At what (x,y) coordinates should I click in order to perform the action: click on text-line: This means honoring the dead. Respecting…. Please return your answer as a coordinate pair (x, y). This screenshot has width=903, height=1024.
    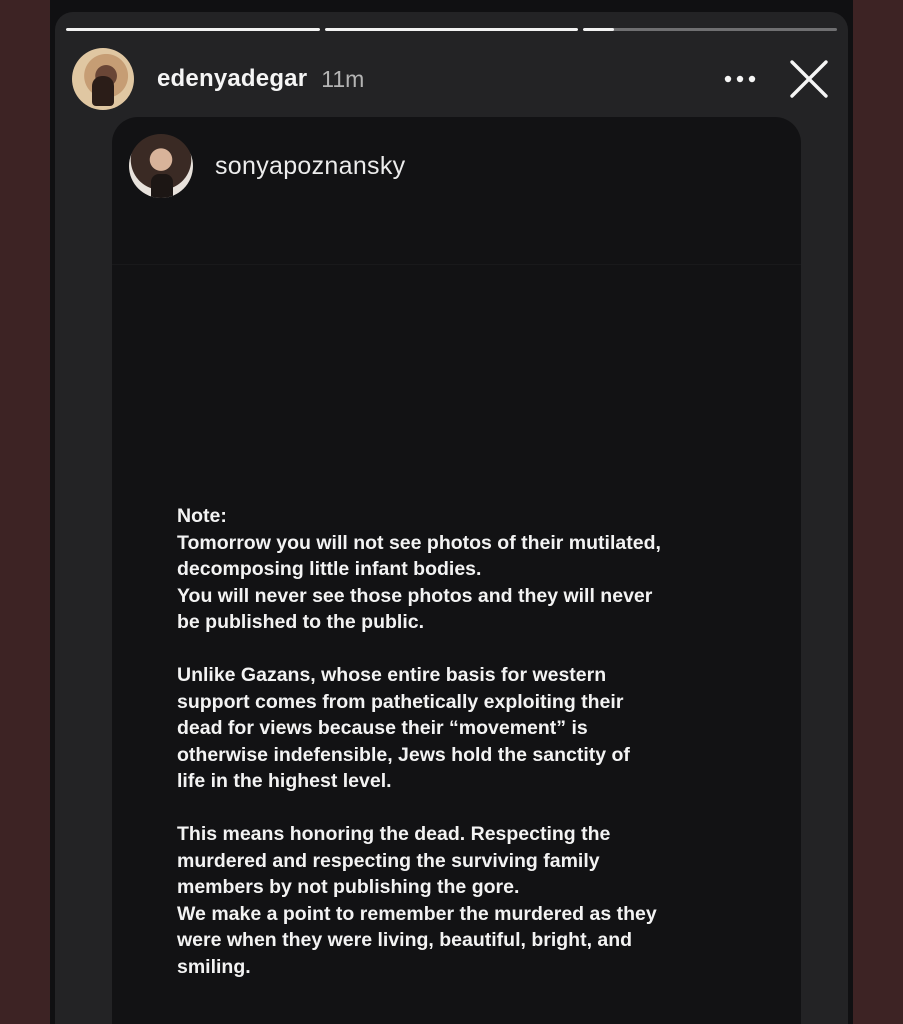
    Looking at the image, I should click on (394, 834).